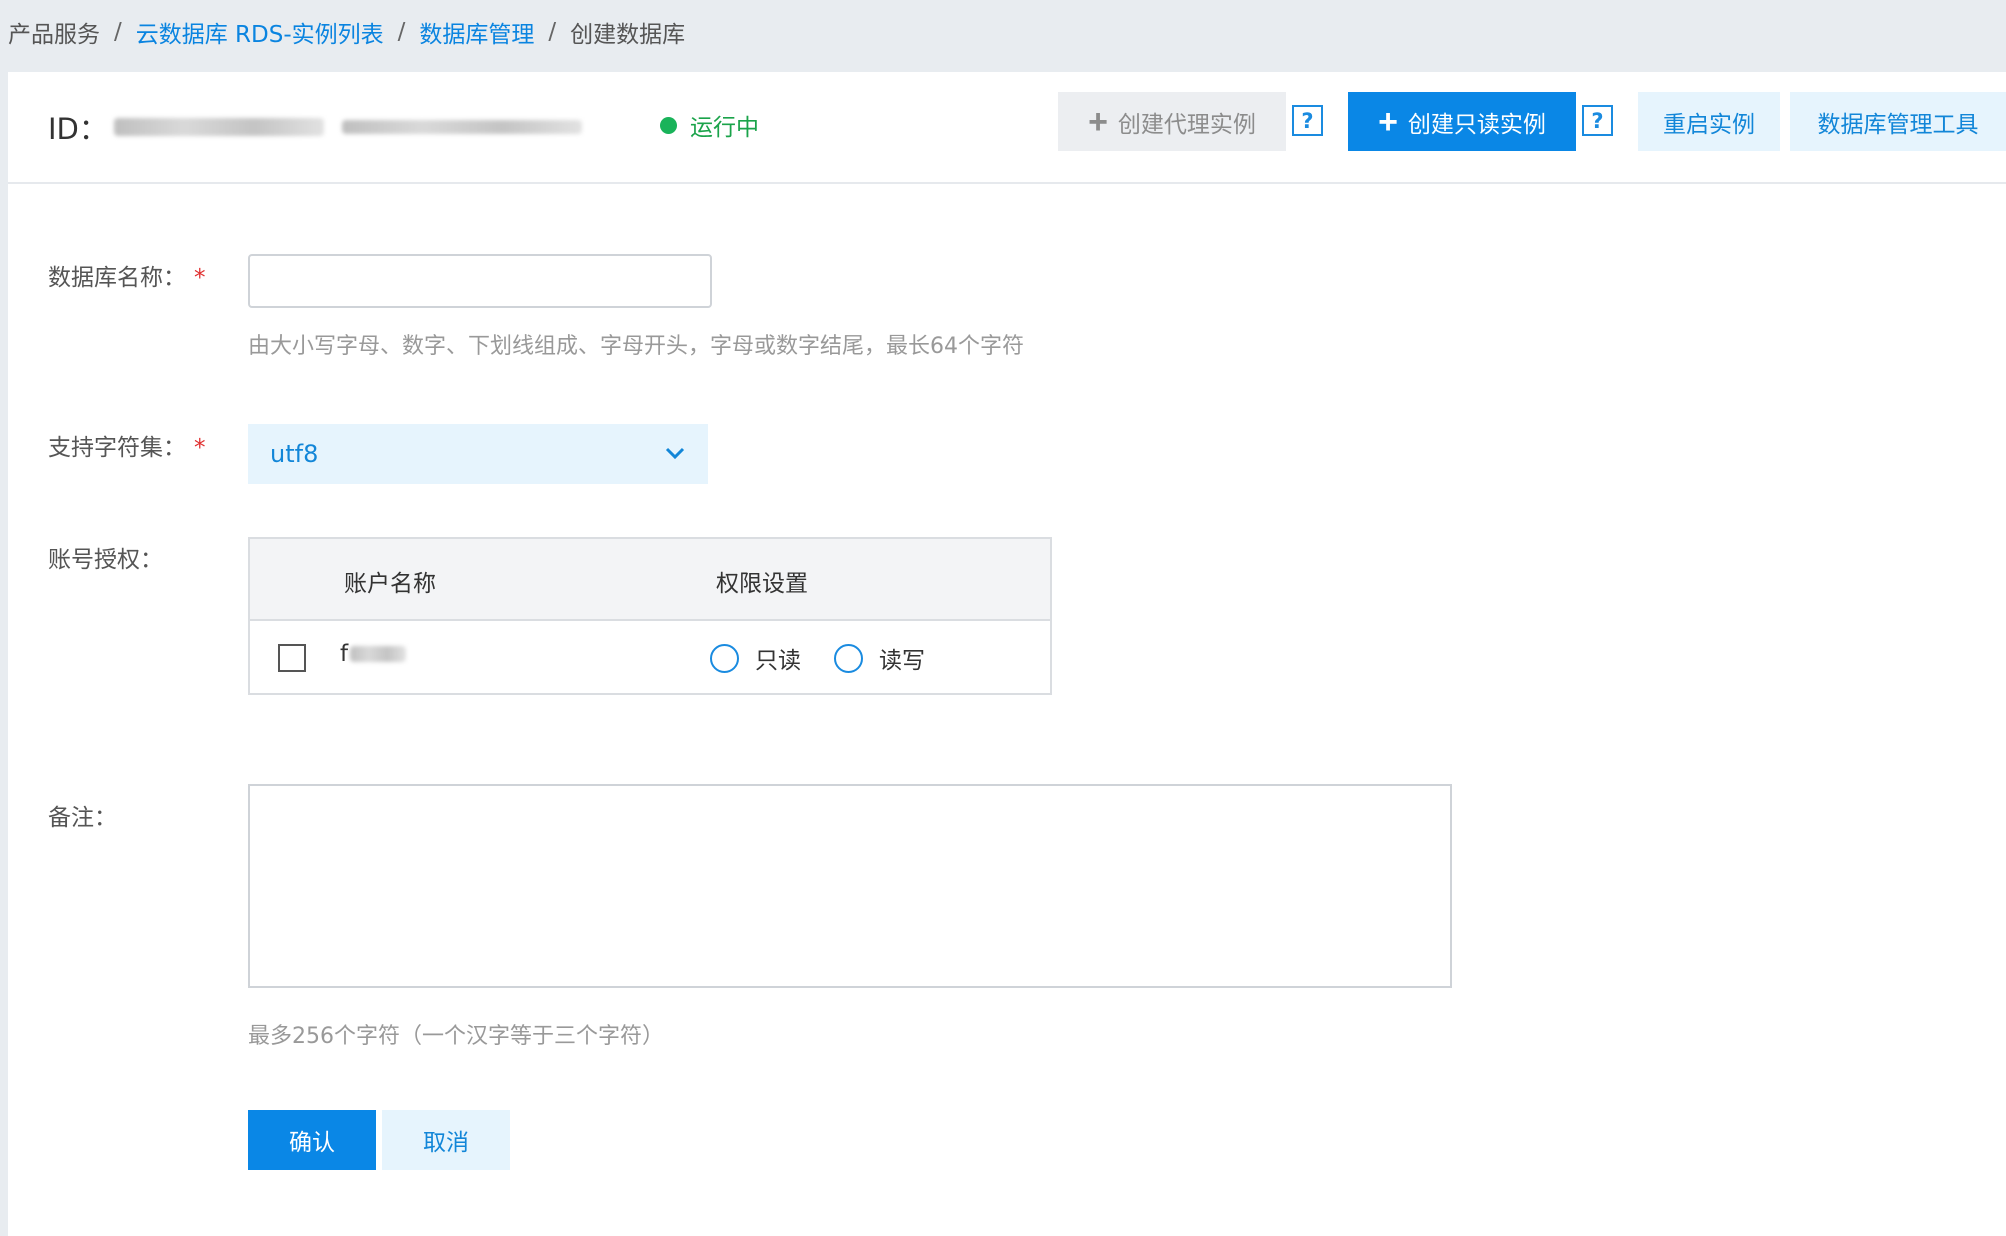  What do you see at coordinates (461, 127) in the screenshot?
I see `redacted-name` at bounding box center [461, 127].